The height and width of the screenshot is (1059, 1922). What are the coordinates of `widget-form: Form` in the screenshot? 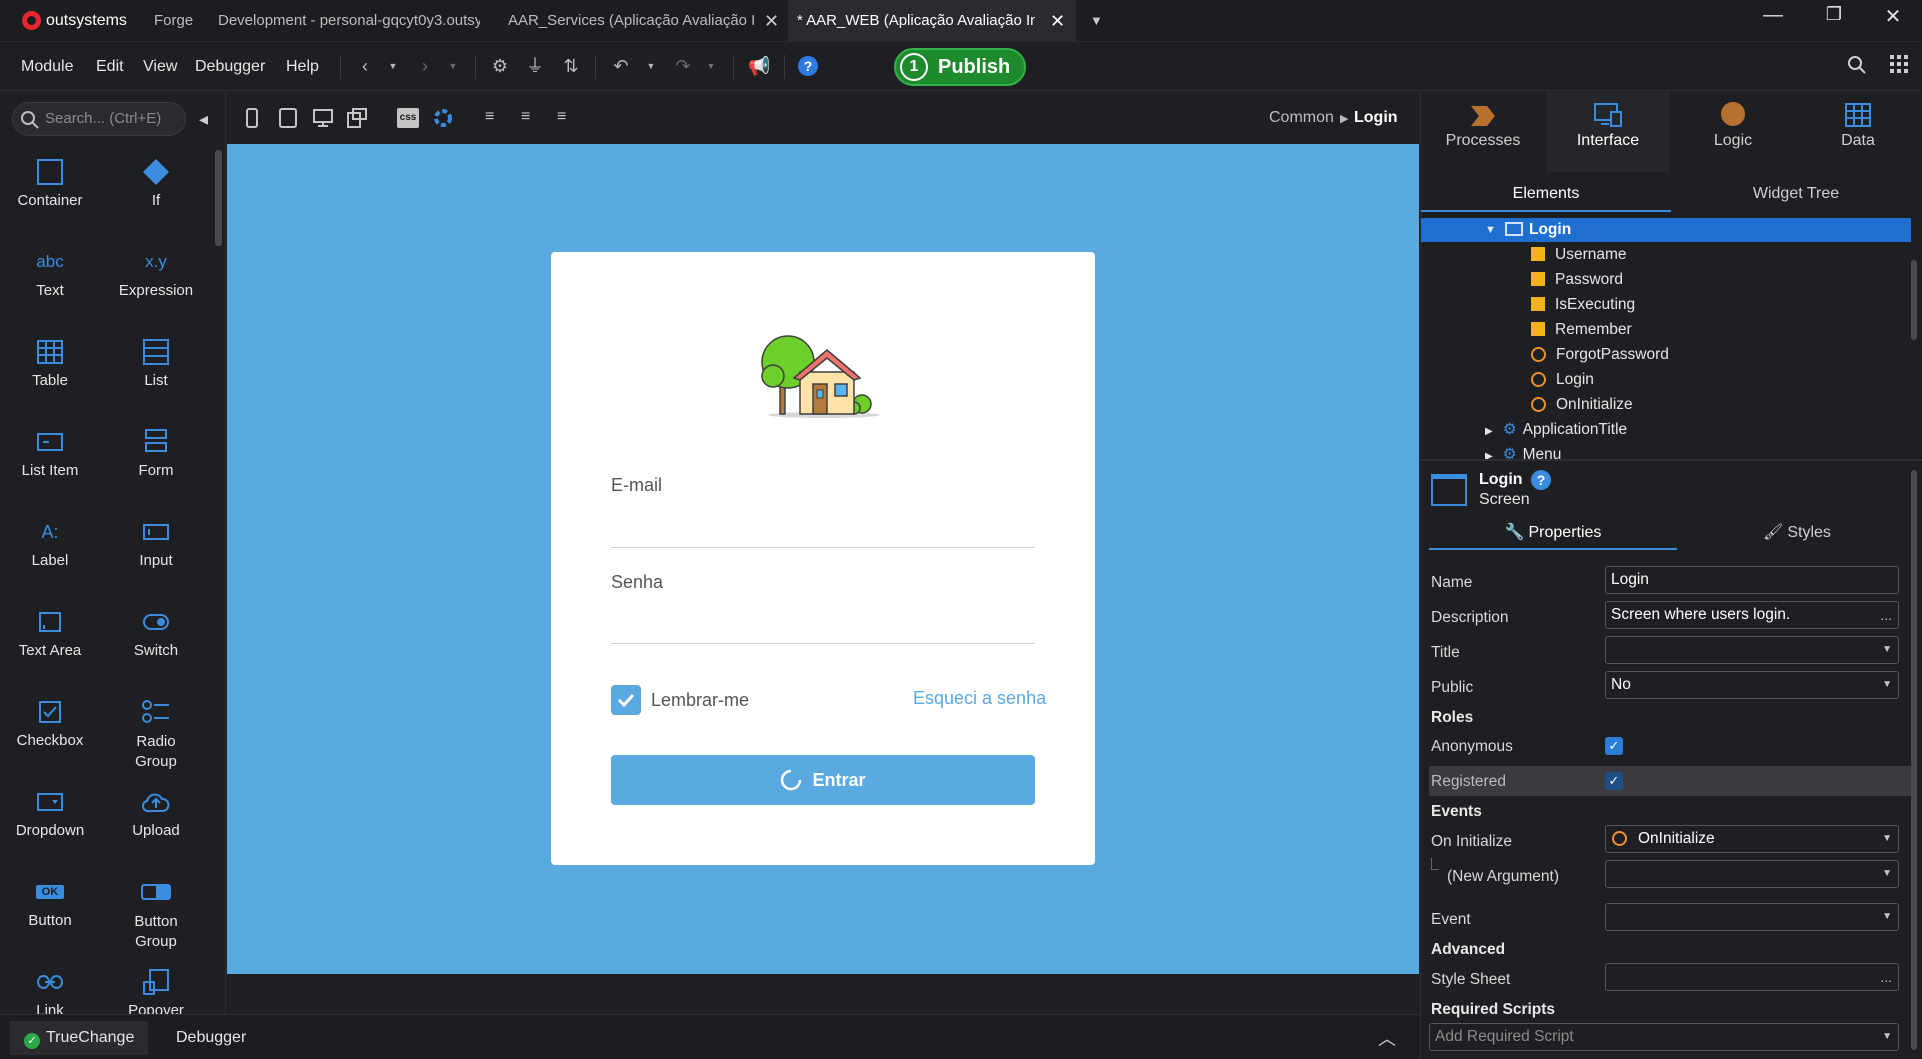 It's located at (156, 452).